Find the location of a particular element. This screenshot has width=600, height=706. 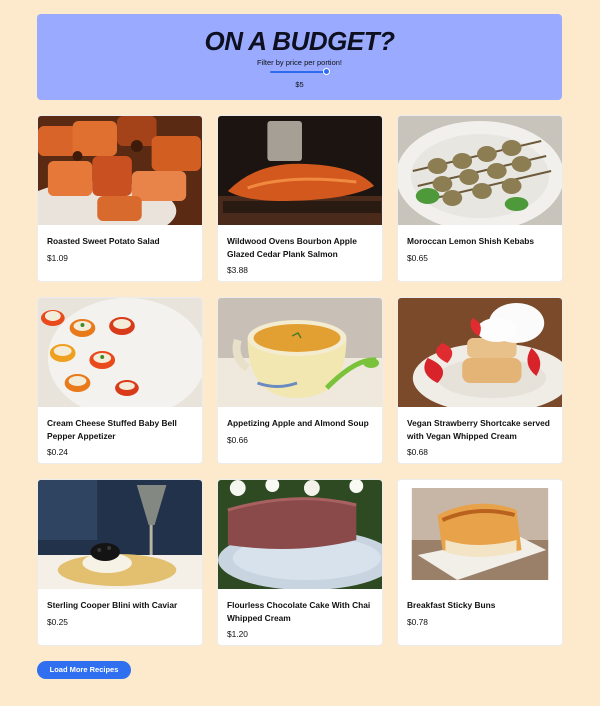

recipe-card: Appetizing Apple and Almond Soup $0.66 is located at coordinates (300, 380).